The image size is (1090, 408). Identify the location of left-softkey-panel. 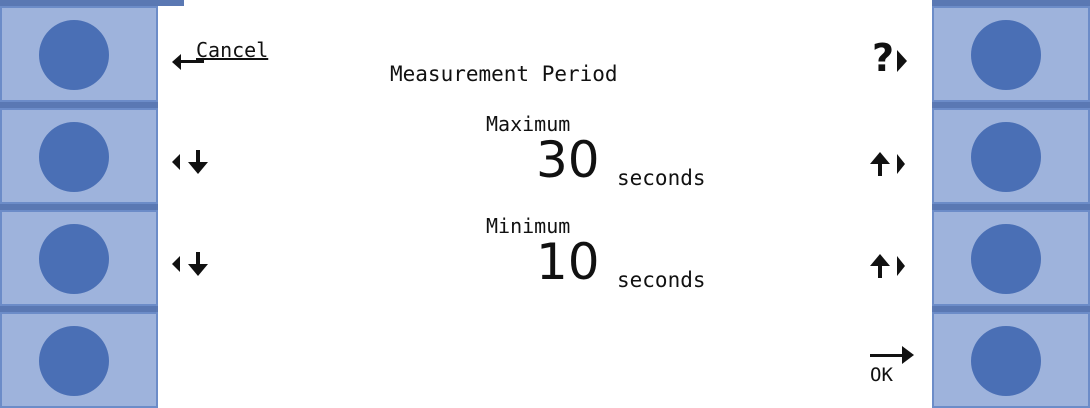
(79, 204).